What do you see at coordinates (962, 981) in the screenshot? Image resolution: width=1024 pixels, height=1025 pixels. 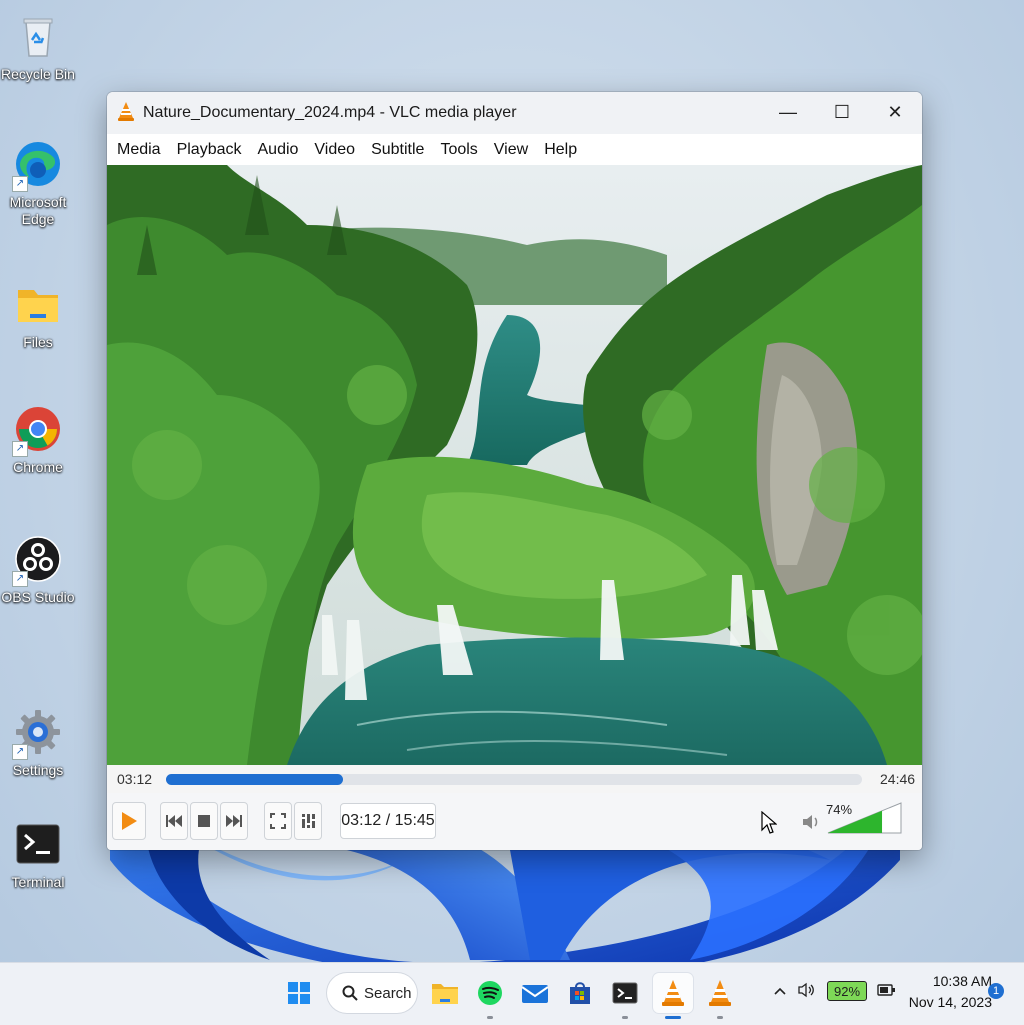 I see `clock-time: 10:38 AM` at bounding box center [962, 981].